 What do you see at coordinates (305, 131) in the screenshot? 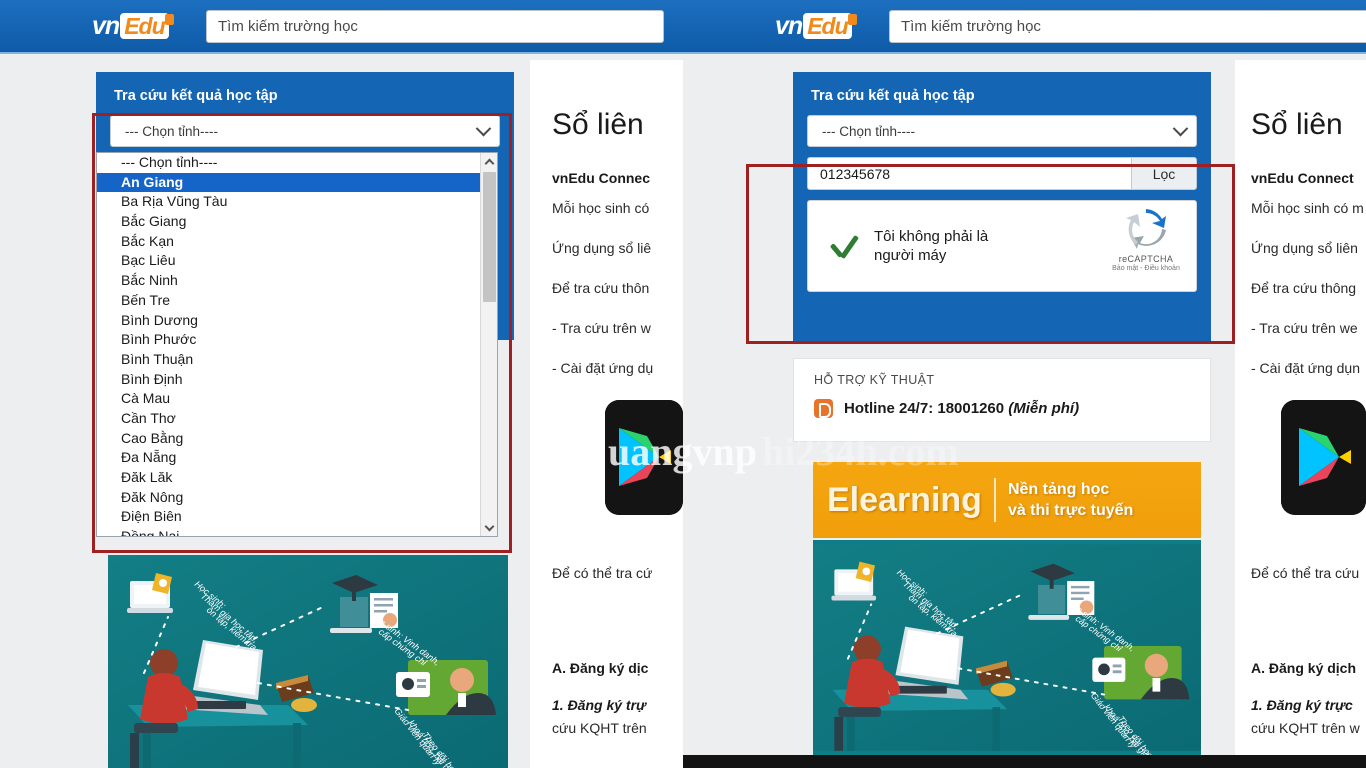
I see `province-select-left: --- Chọn tỉnh----` at bounding box center [305, 131].